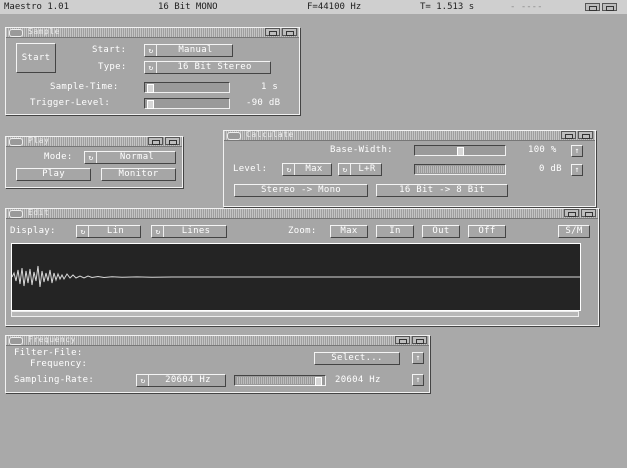 This screenshot has width=627, height=468. Describe the element at coordinates (52, 339) in the screenshot. I see `window-title: Frequency` at that location.